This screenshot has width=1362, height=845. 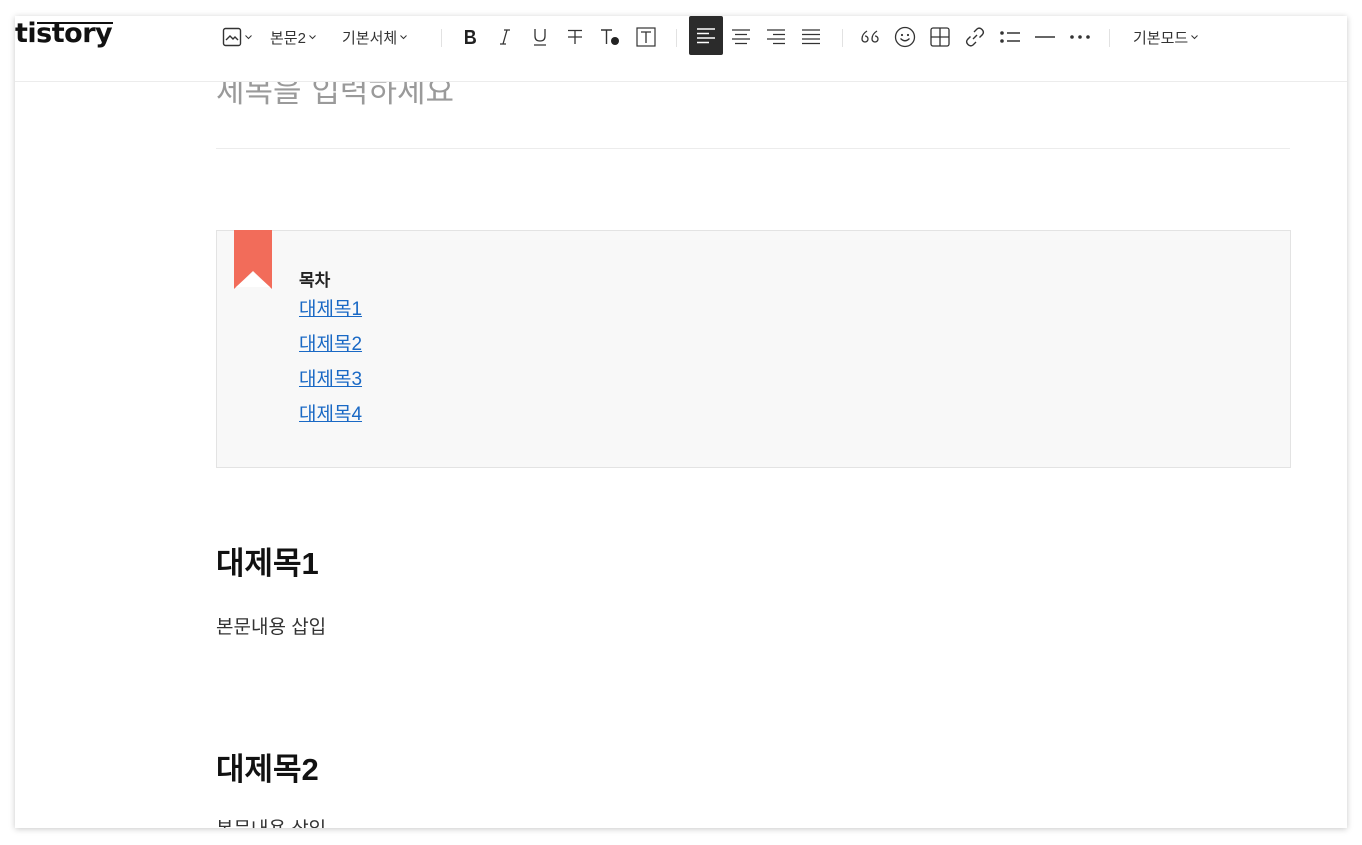 I want to click on mode-label: 기본모드, so click(x=1161, y=38).